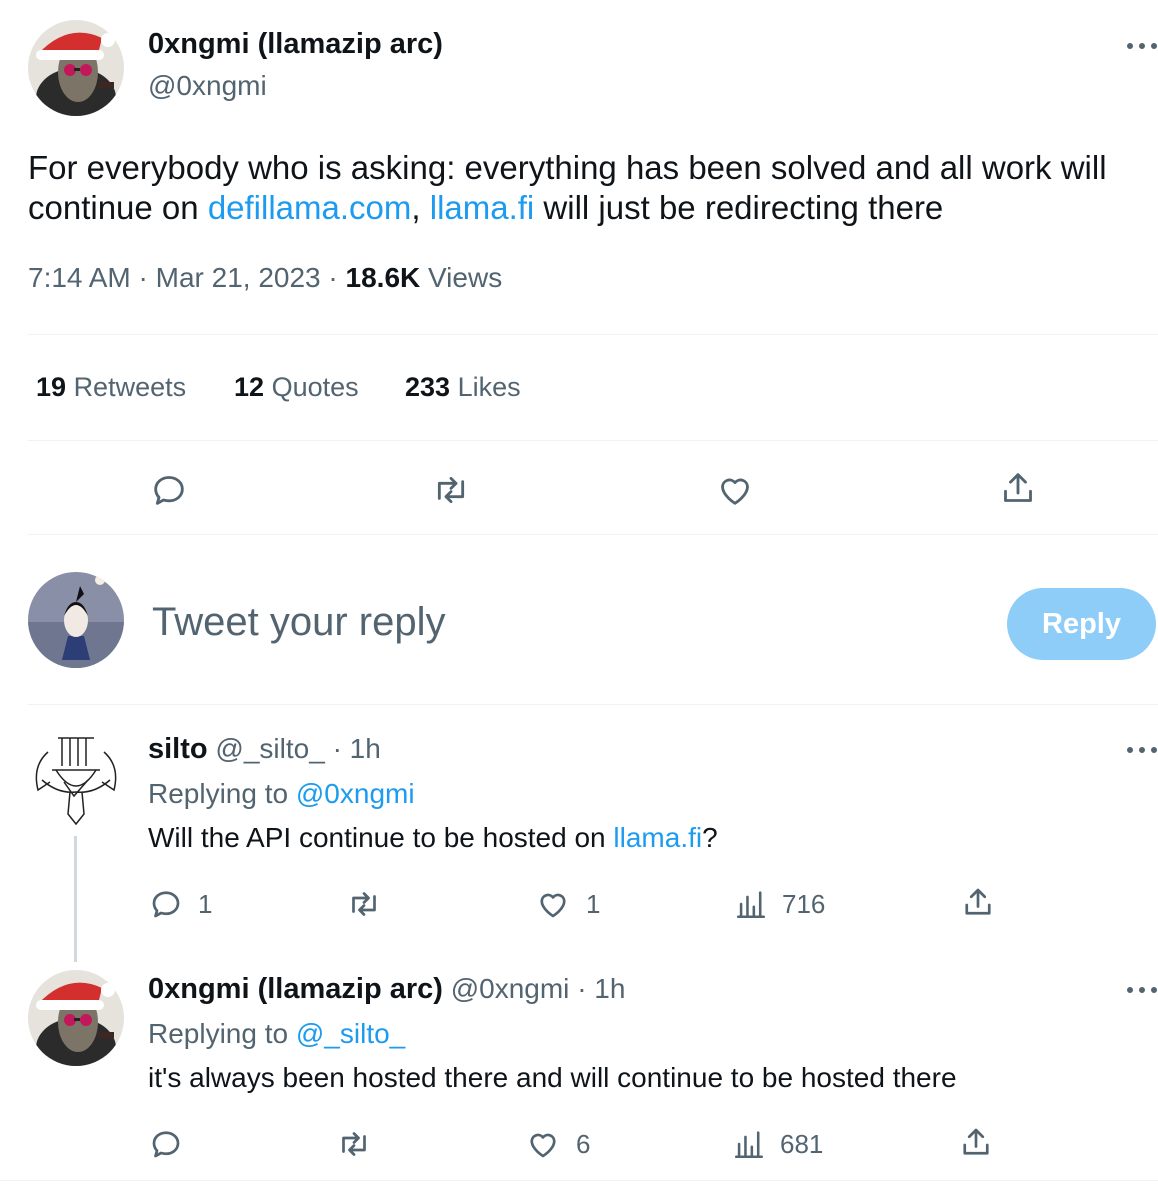 The image size is (1158, 1186). I want to click on replying-to: Replying to @_silto_, so click(276, 1034).